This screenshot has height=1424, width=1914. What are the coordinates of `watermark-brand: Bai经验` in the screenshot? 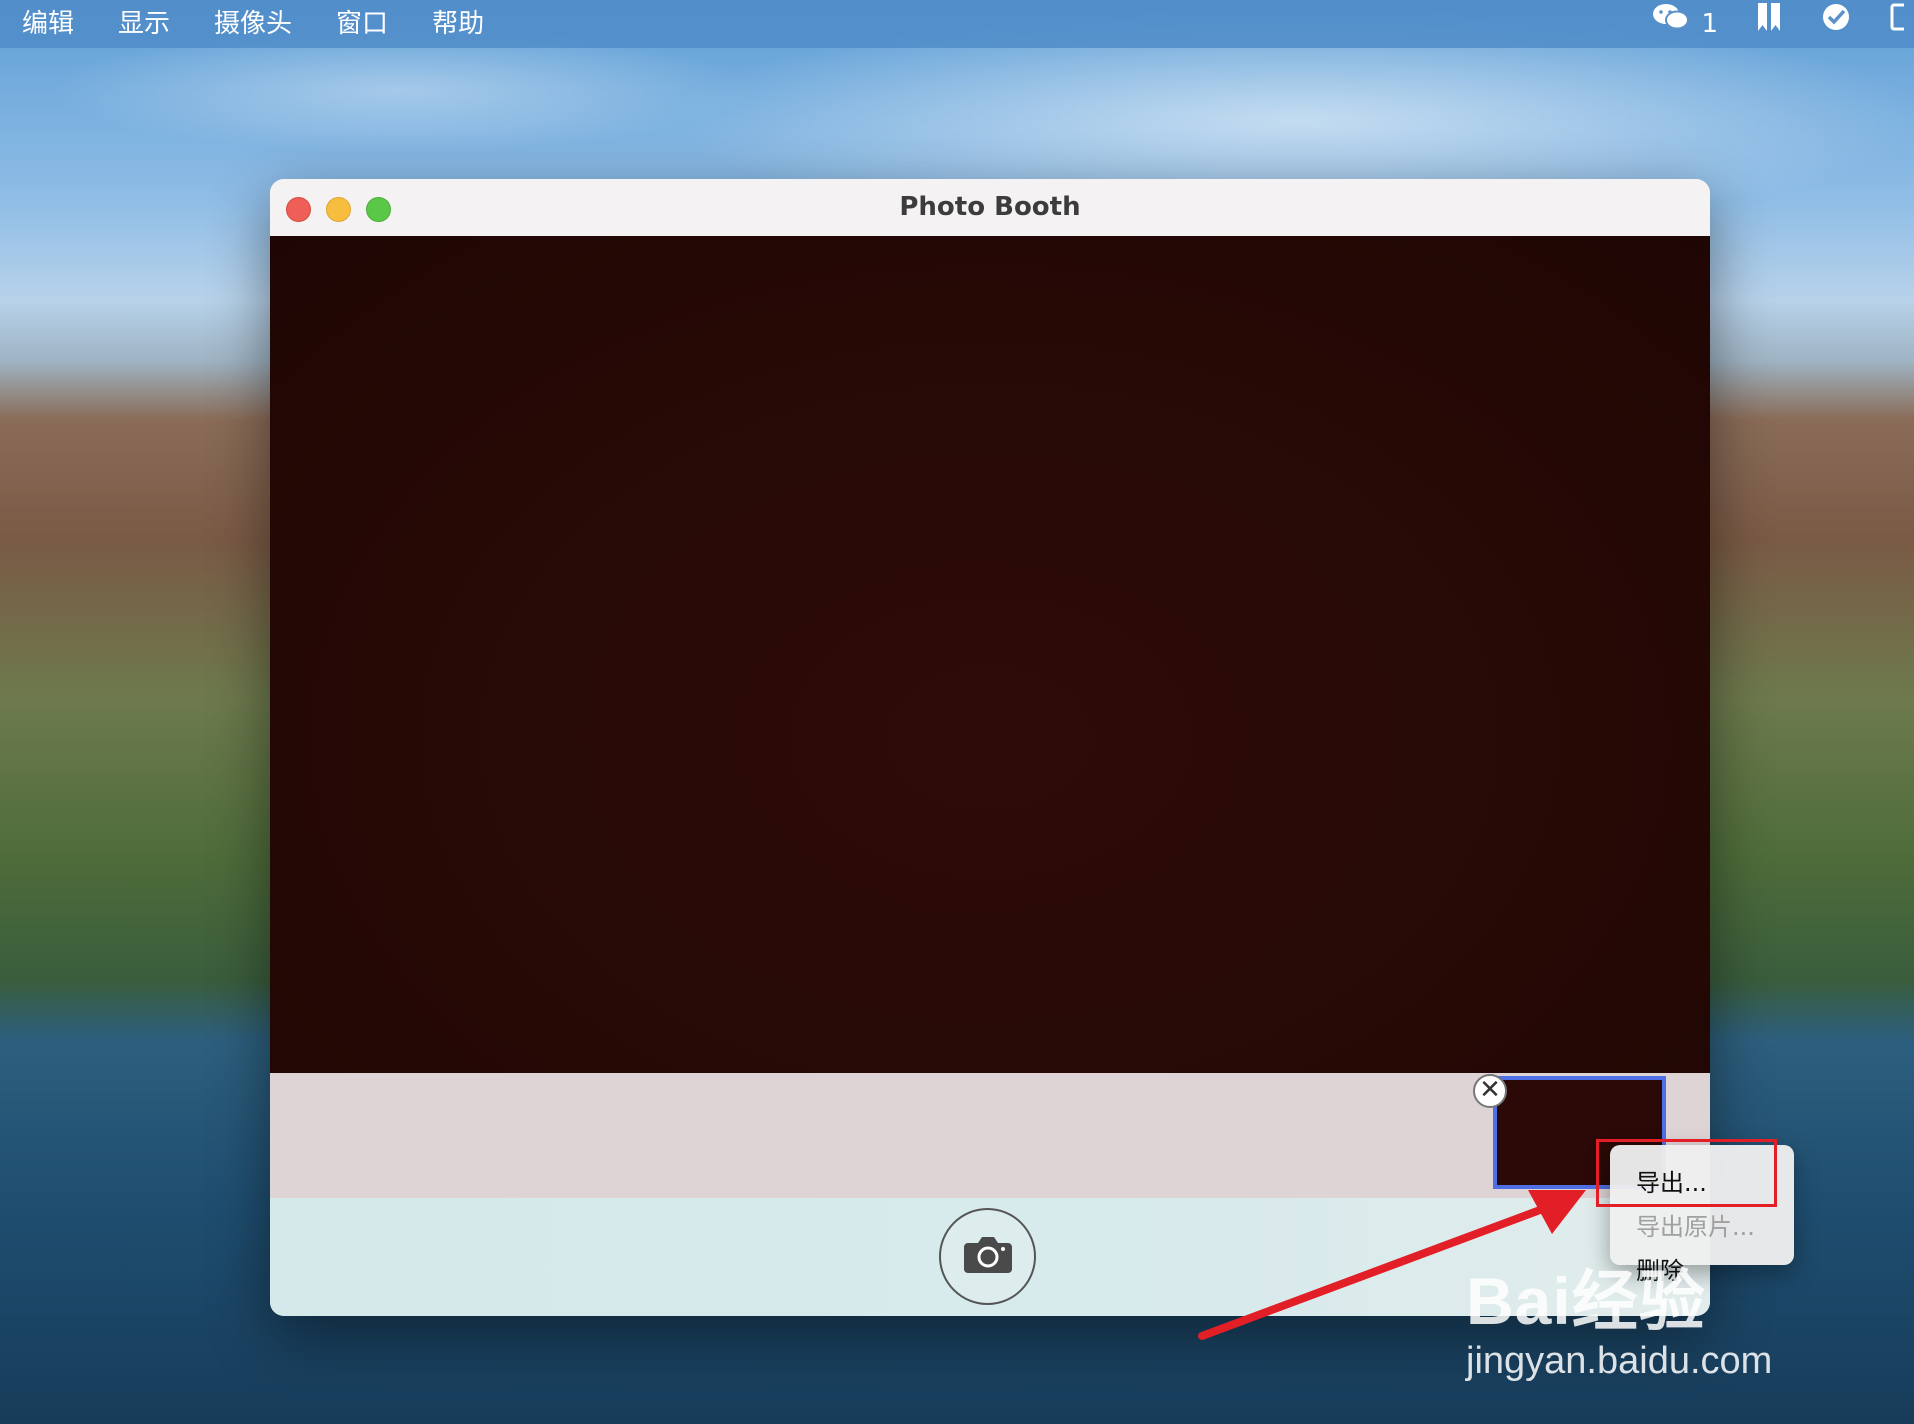 It's located at (1586, 1301).